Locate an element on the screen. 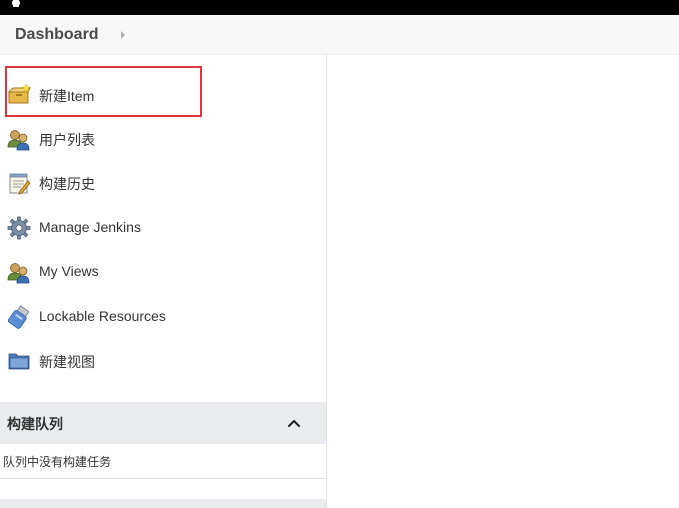 The height and width of the screenshot is (508, 679). new-package-icon is located at coordinates (19, 93).